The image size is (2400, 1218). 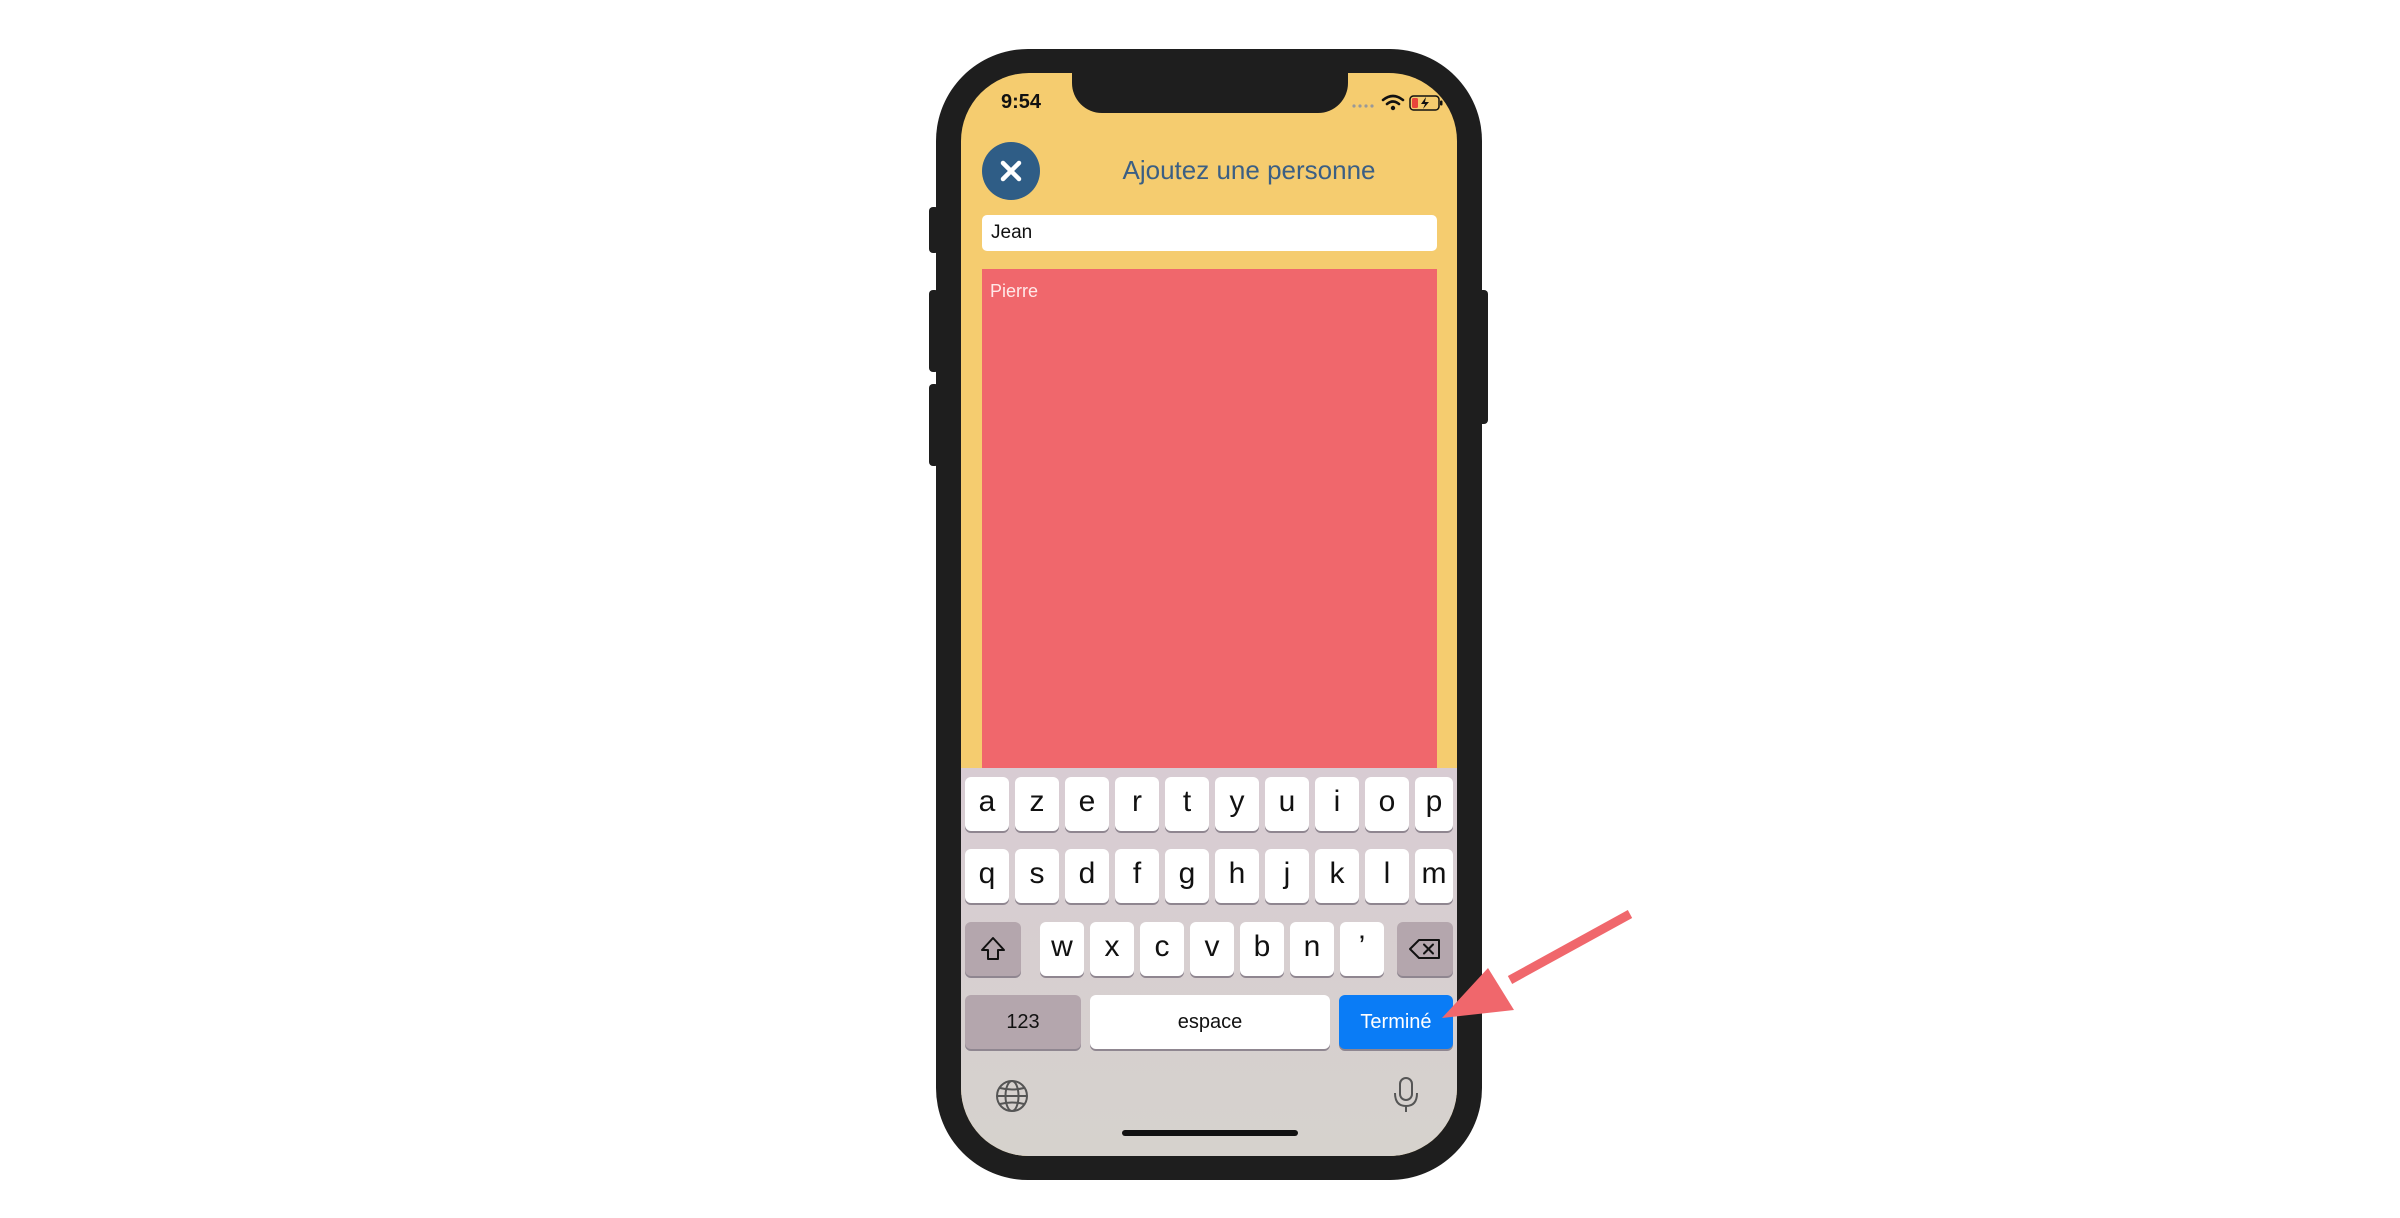 I want to click on key-o: o, so click(x=1387, y=804).